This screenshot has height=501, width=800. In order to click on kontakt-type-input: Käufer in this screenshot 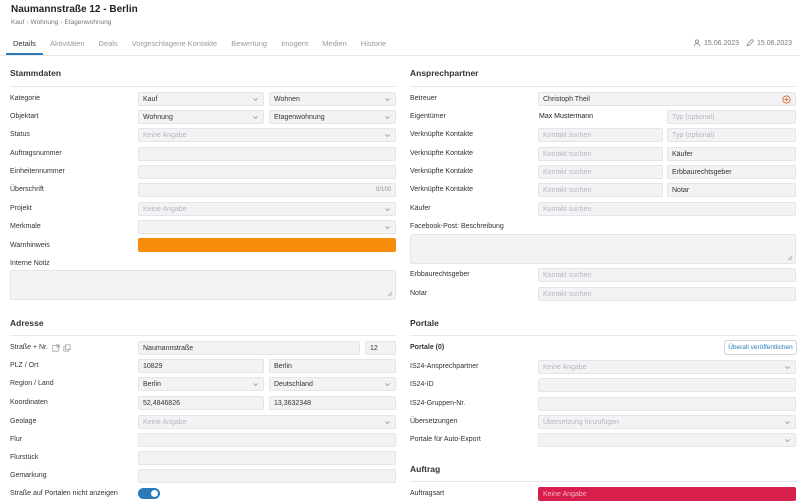, I will do `click(731, 154)`.